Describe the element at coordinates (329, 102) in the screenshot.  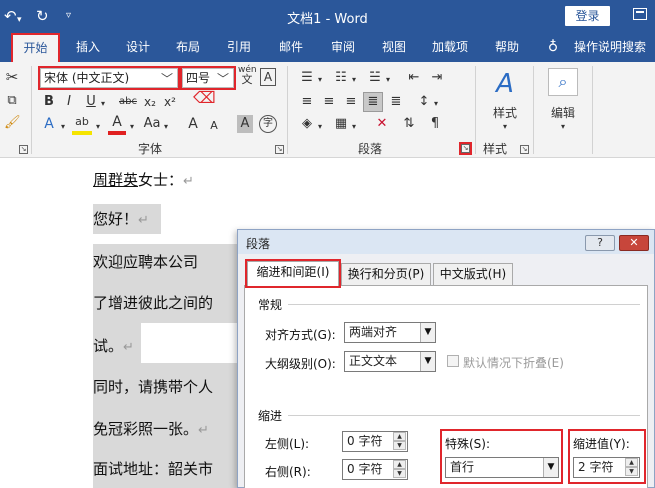
I see `align-center-icon: ≡` at that location.